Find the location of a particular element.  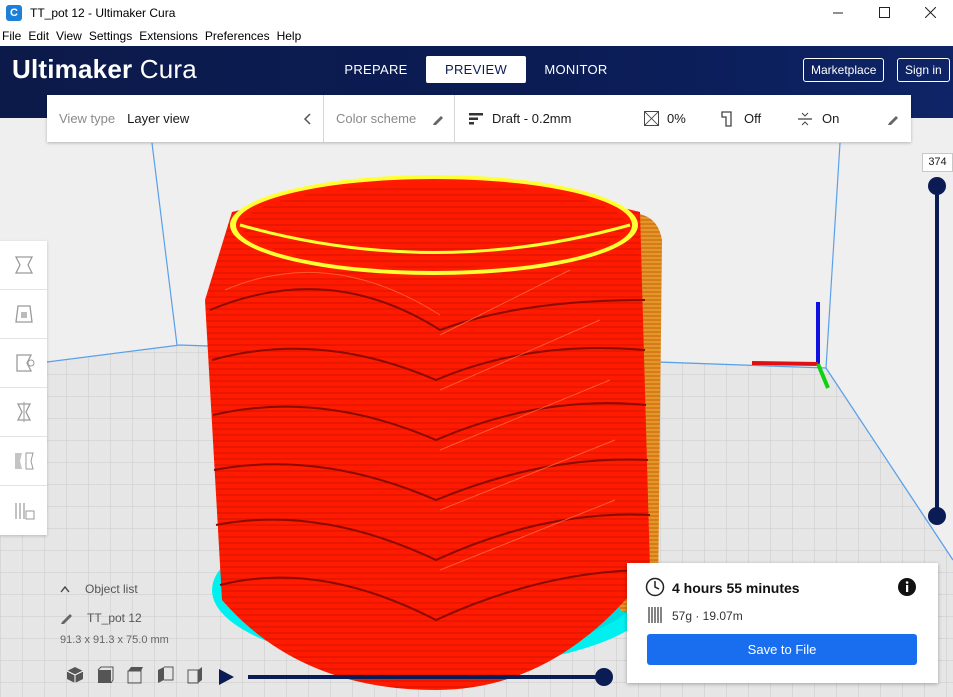

mirror-tool-button is located at coordinates (23, 412).